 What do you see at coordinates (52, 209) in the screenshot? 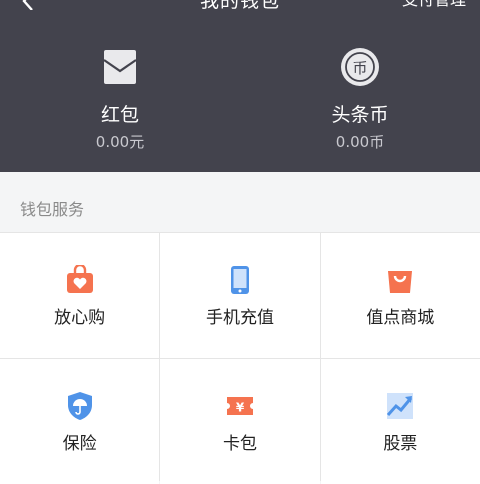
I see `services-section-title: 钱包服务` at bounding box center [52, 209].